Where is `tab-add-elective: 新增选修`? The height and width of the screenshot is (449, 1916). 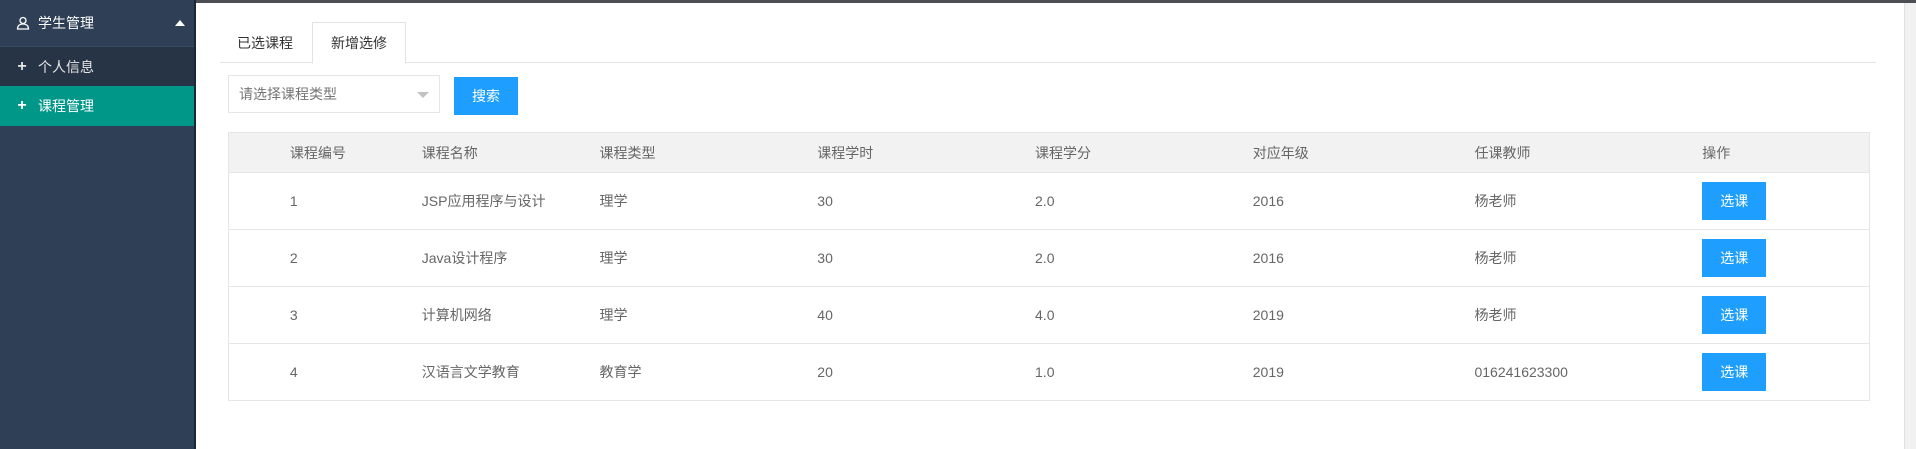
tab-add-elective: 新增选修 is located at coordinates (359, 43).